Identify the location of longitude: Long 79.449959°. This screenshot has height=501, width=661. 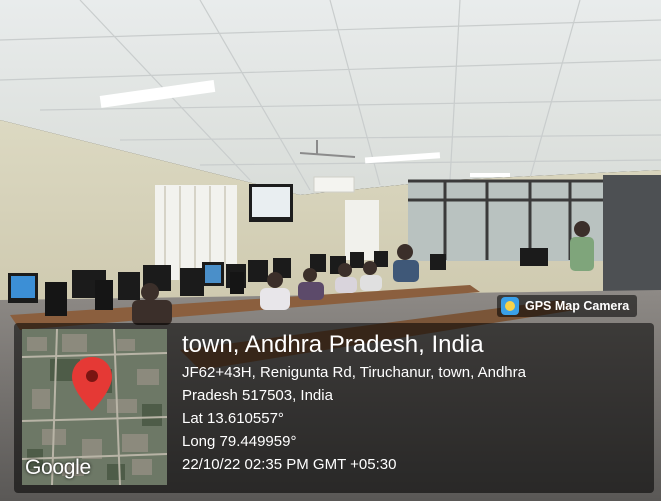
(239, 441).